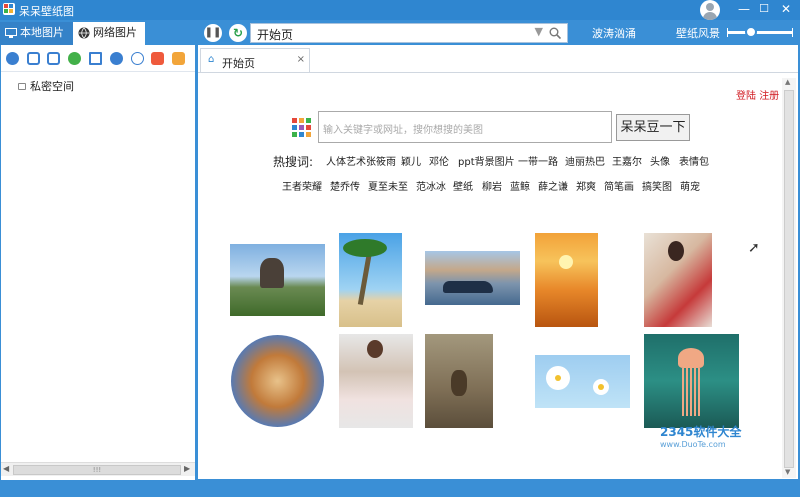 The width and height of the screenshot is (800, 497). What do you see at coordinates (439, 160) in the screenshot?
I see `hot-word: 邓伦` at bounding box center [439, 160].